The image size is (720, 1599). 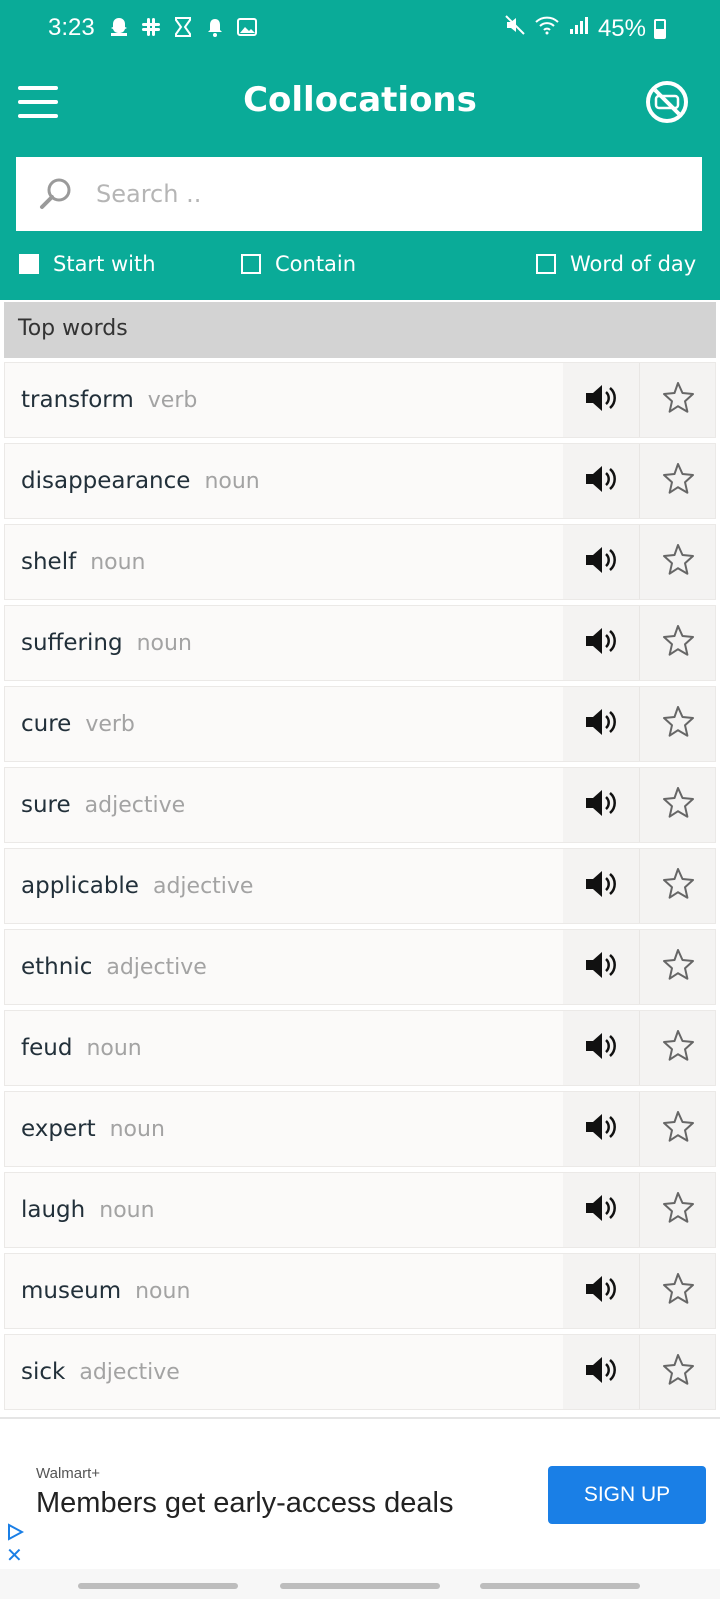 What do you see at coordinates (14, 1555) in the screenshot?
I see `close-icon: ✕` at bounding box center [14, 1555].